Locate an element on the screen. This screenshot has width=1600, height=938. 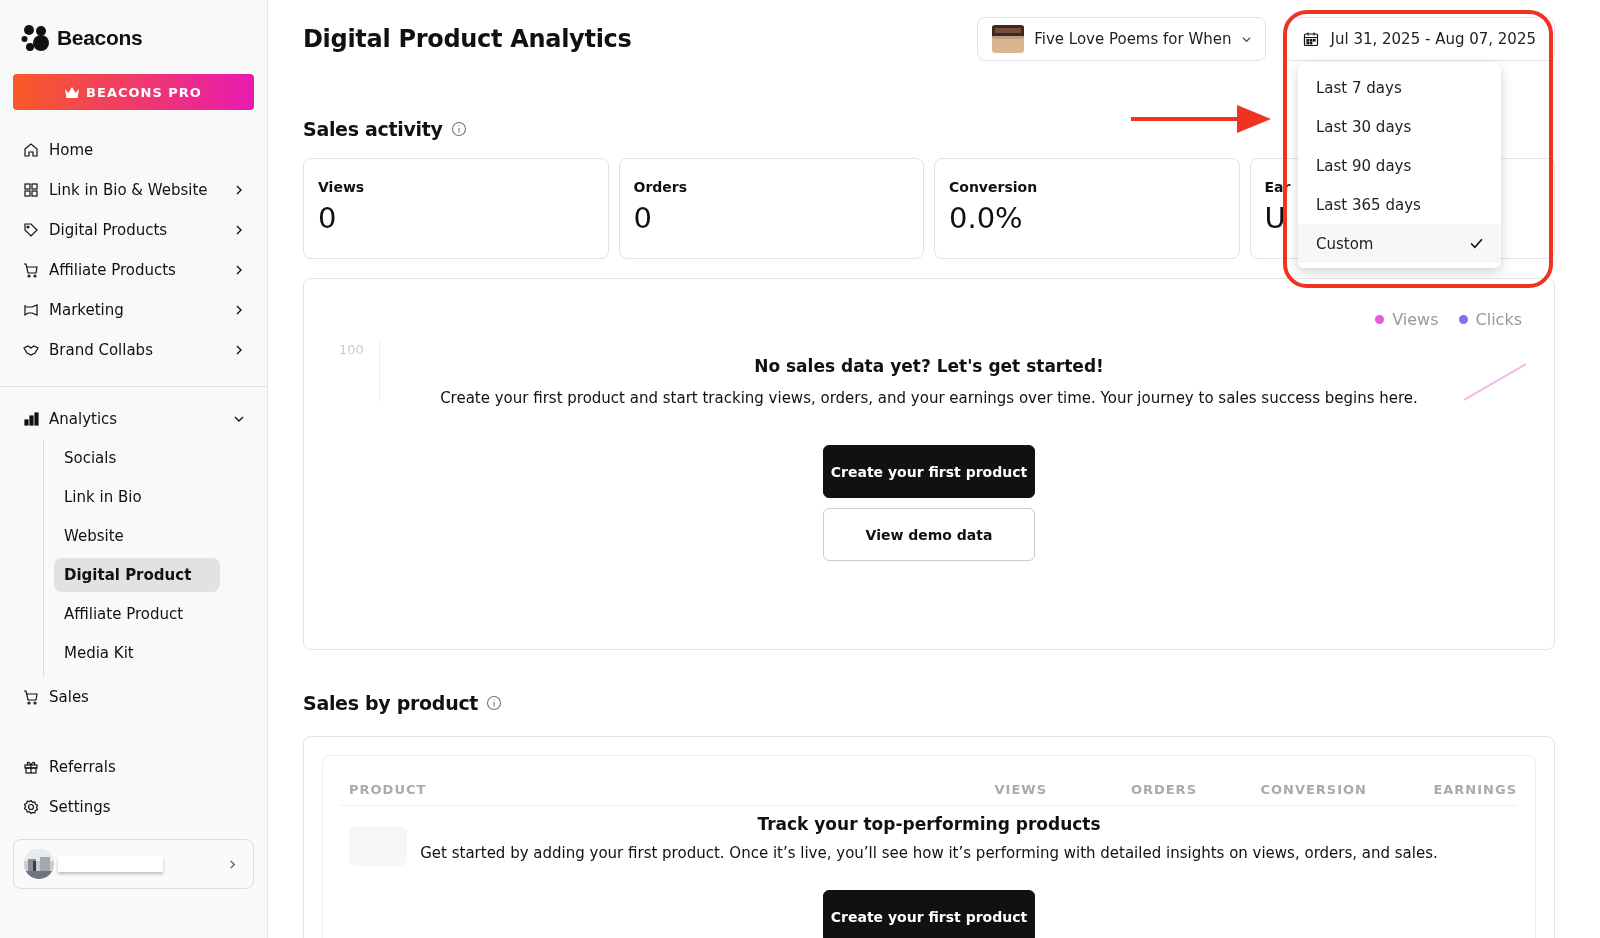
nav-item: Analytics is located at coordinates (133, 419).